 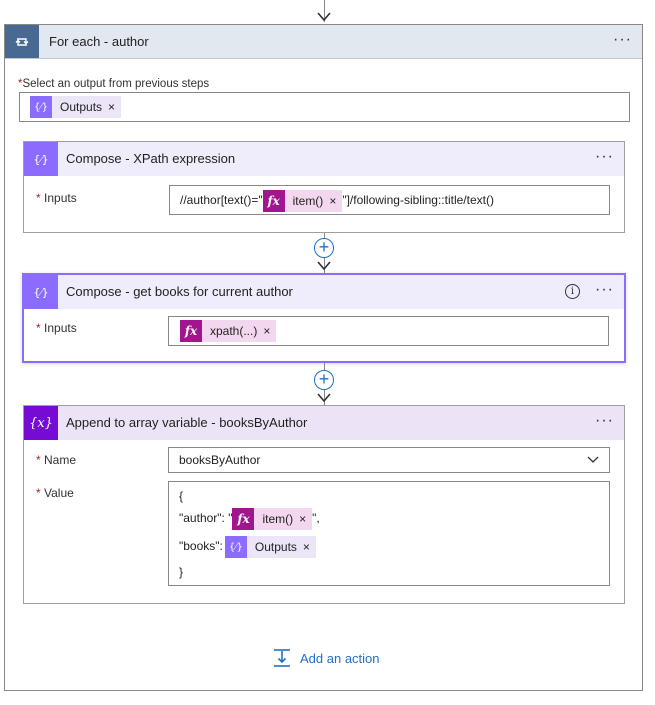 What do you see at coordinates (340, 658) in the screenshot?
I see `add-action-label: Add an action` at bounding box center [340, 658].